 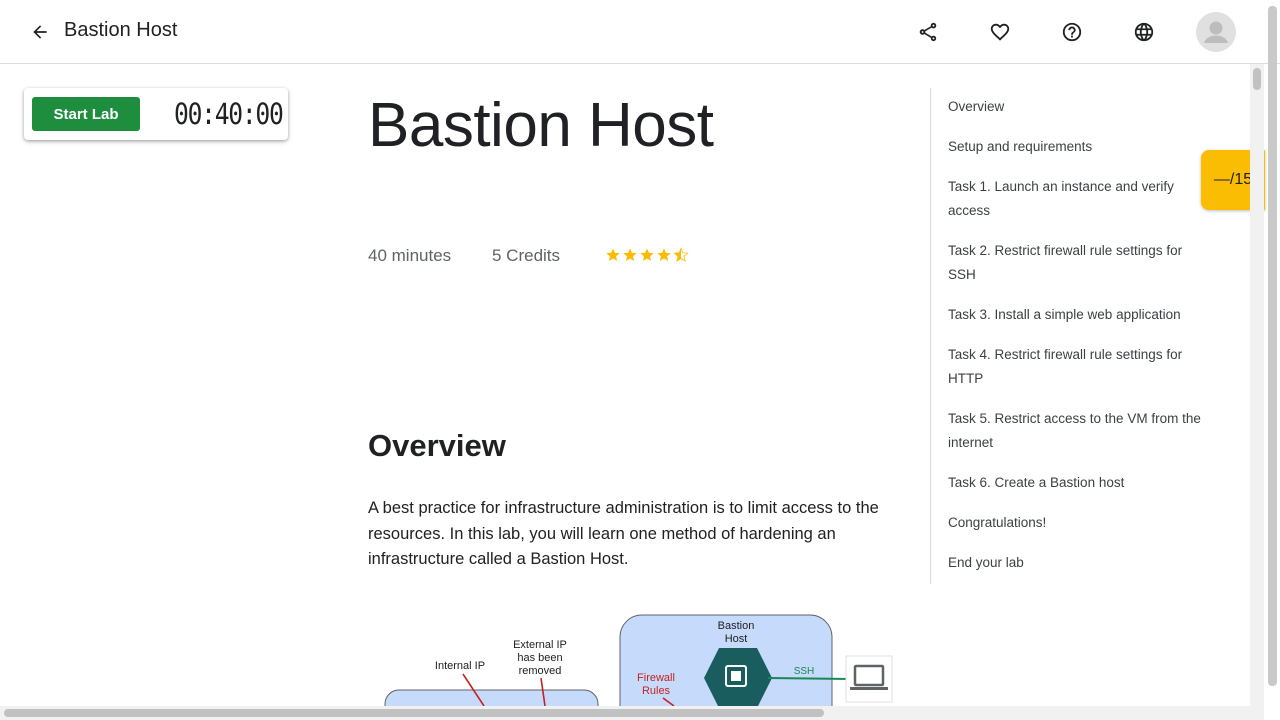 What do you see at coordinates (1079, 523) in the screenshot?
I see `toc-item-congratulations: Congratulations!` at bounding box center [1079, 523].